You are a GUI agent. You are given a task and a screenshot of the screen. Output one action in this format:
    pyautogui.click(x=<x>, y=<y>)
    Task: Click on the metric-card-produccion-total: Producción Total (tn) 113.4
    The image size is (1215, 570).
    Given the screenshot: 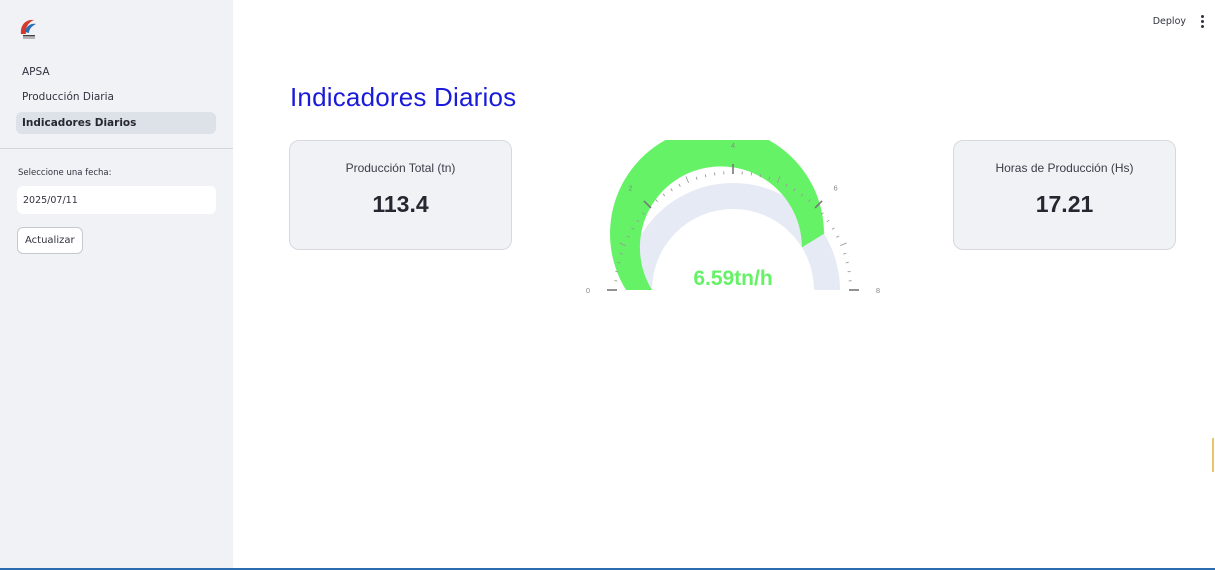 What is the action you would take?
    pyautogui.click(x=400, y=195)
    